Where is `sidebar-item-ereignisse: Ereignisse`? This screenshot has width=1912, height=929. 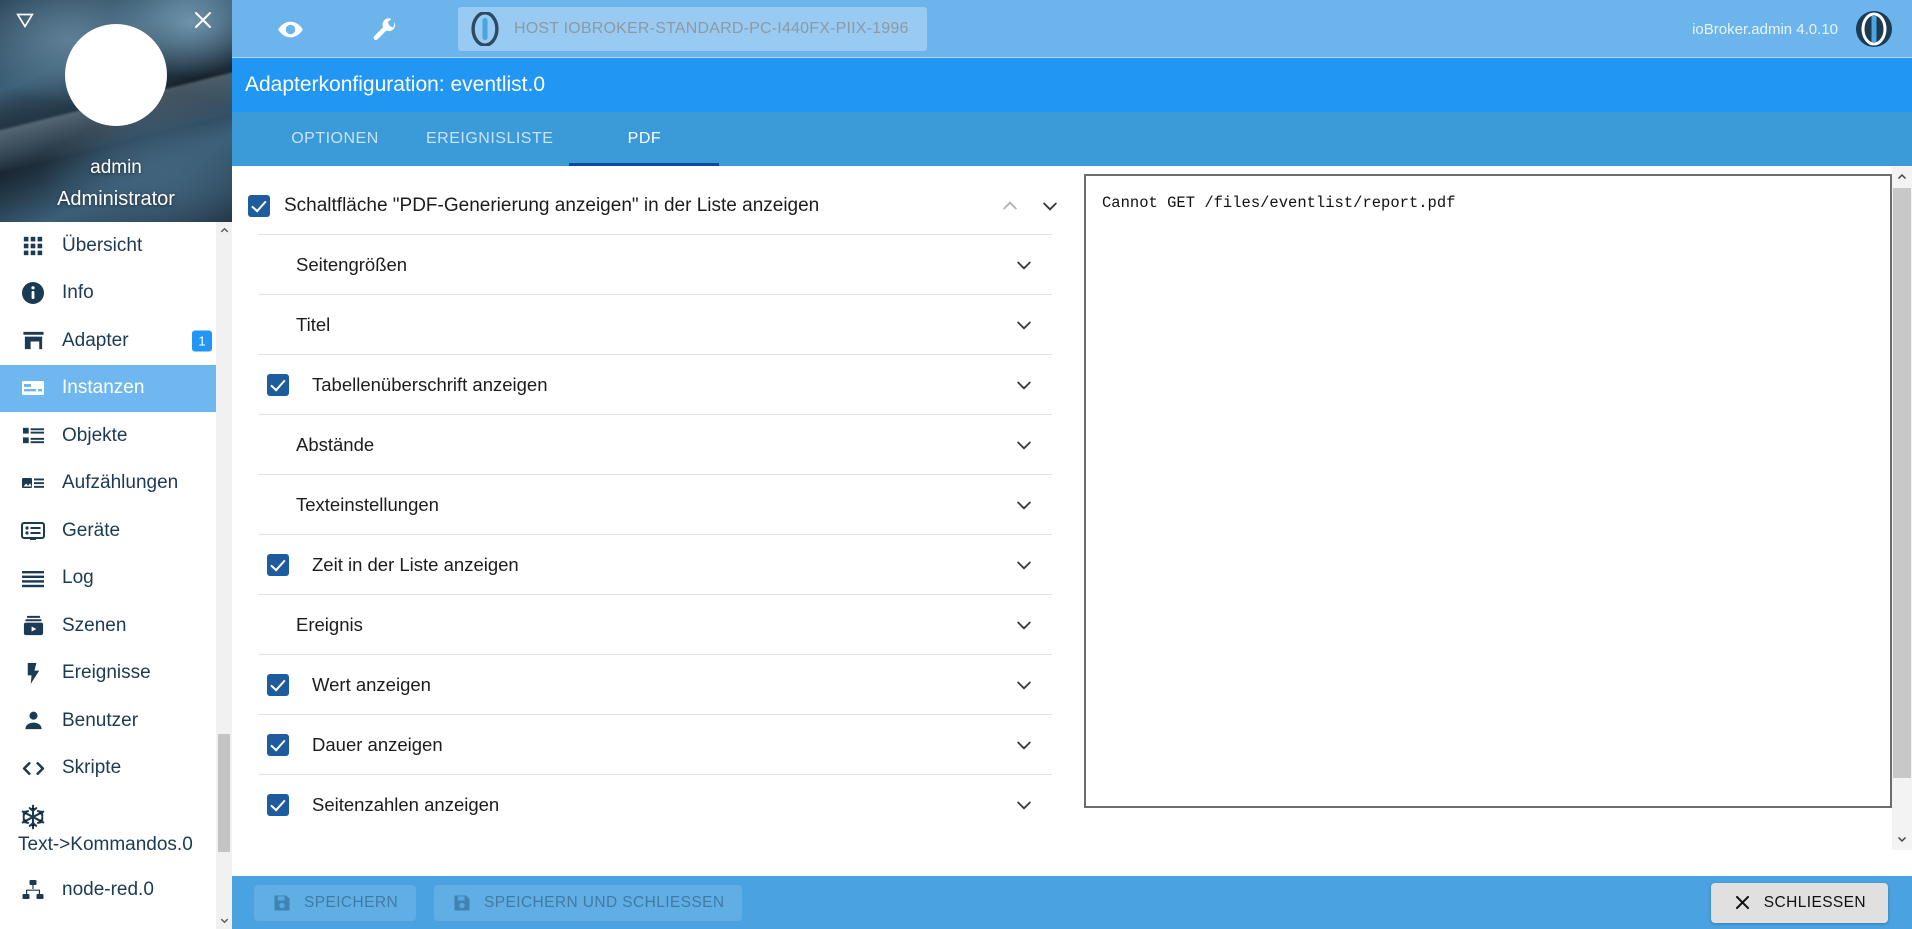
sidebar-item-ereignisse: Ereignisse is located at coordinates (116, 674).